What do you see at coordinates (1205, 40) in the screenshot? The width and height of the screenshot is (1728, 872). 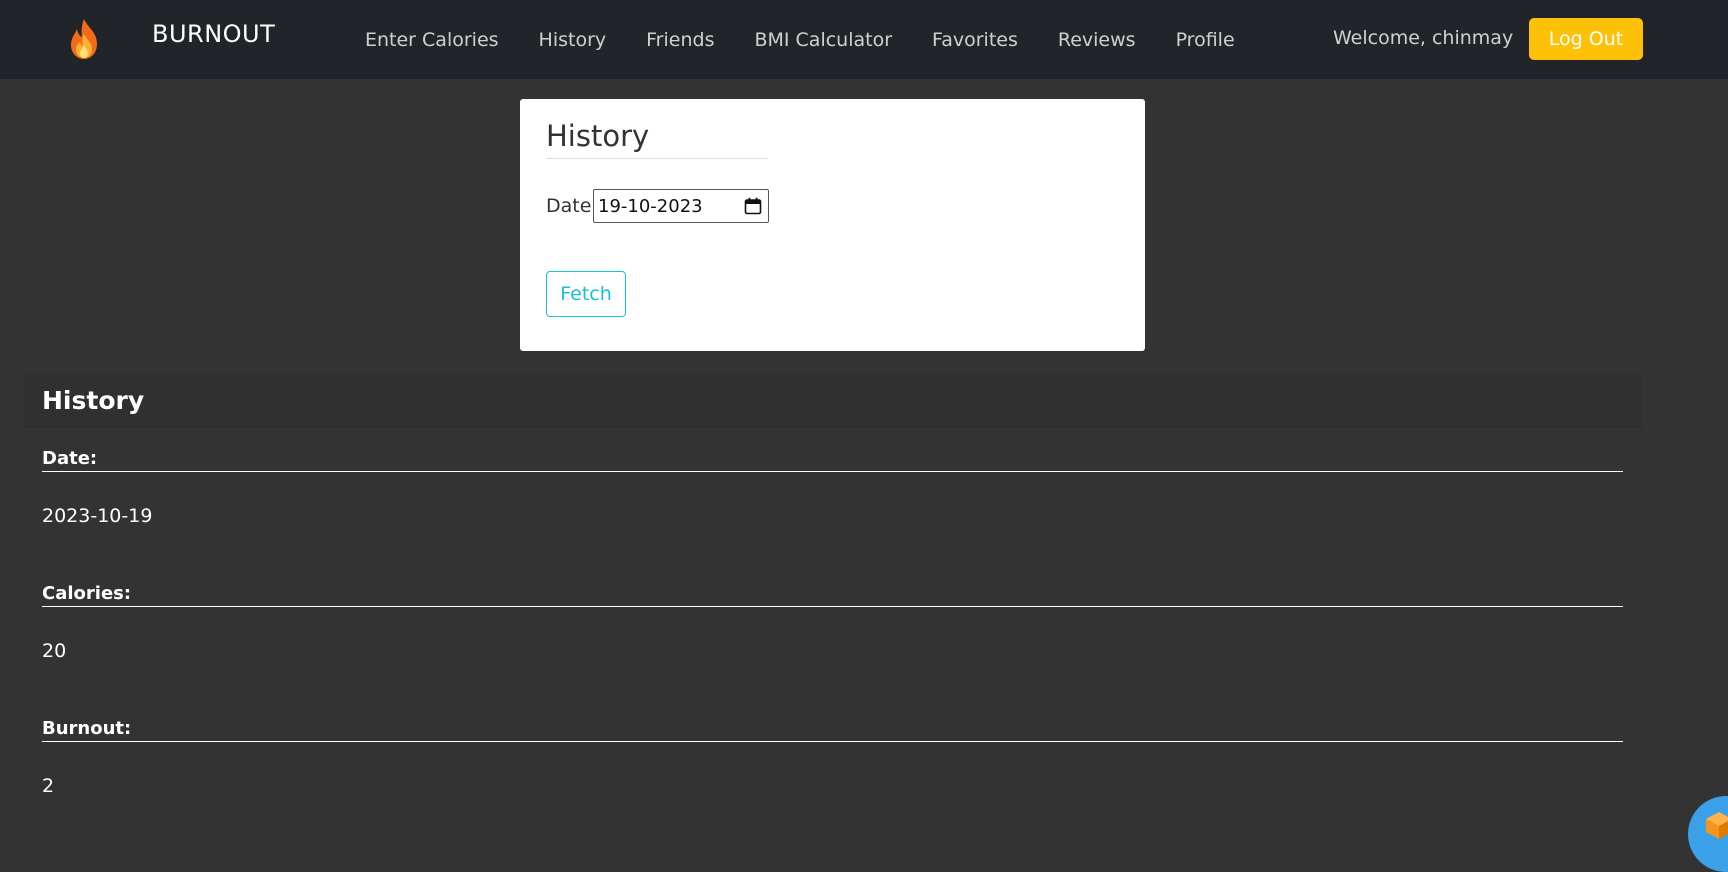 I see `nav-link-profile: Profile` at bounding box center [1205, 40].